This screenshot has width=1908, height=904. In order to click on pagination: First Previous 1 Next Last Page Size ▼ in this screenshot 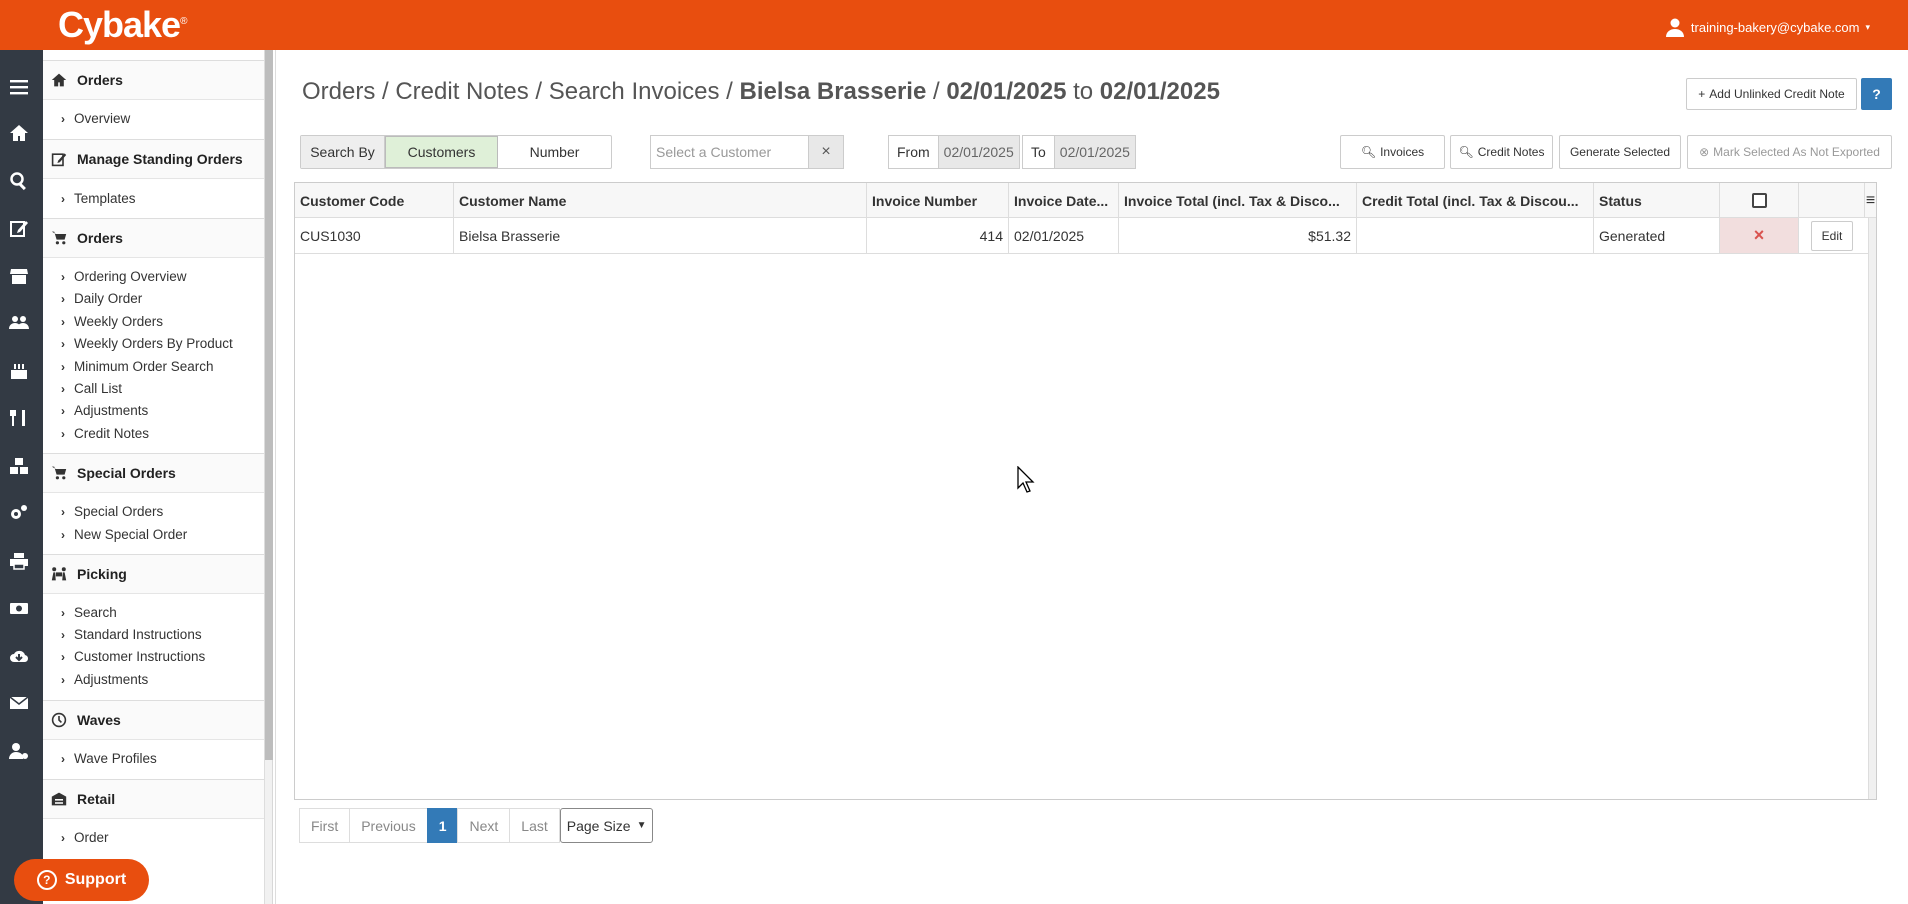, I will do `click(476, 825)`.